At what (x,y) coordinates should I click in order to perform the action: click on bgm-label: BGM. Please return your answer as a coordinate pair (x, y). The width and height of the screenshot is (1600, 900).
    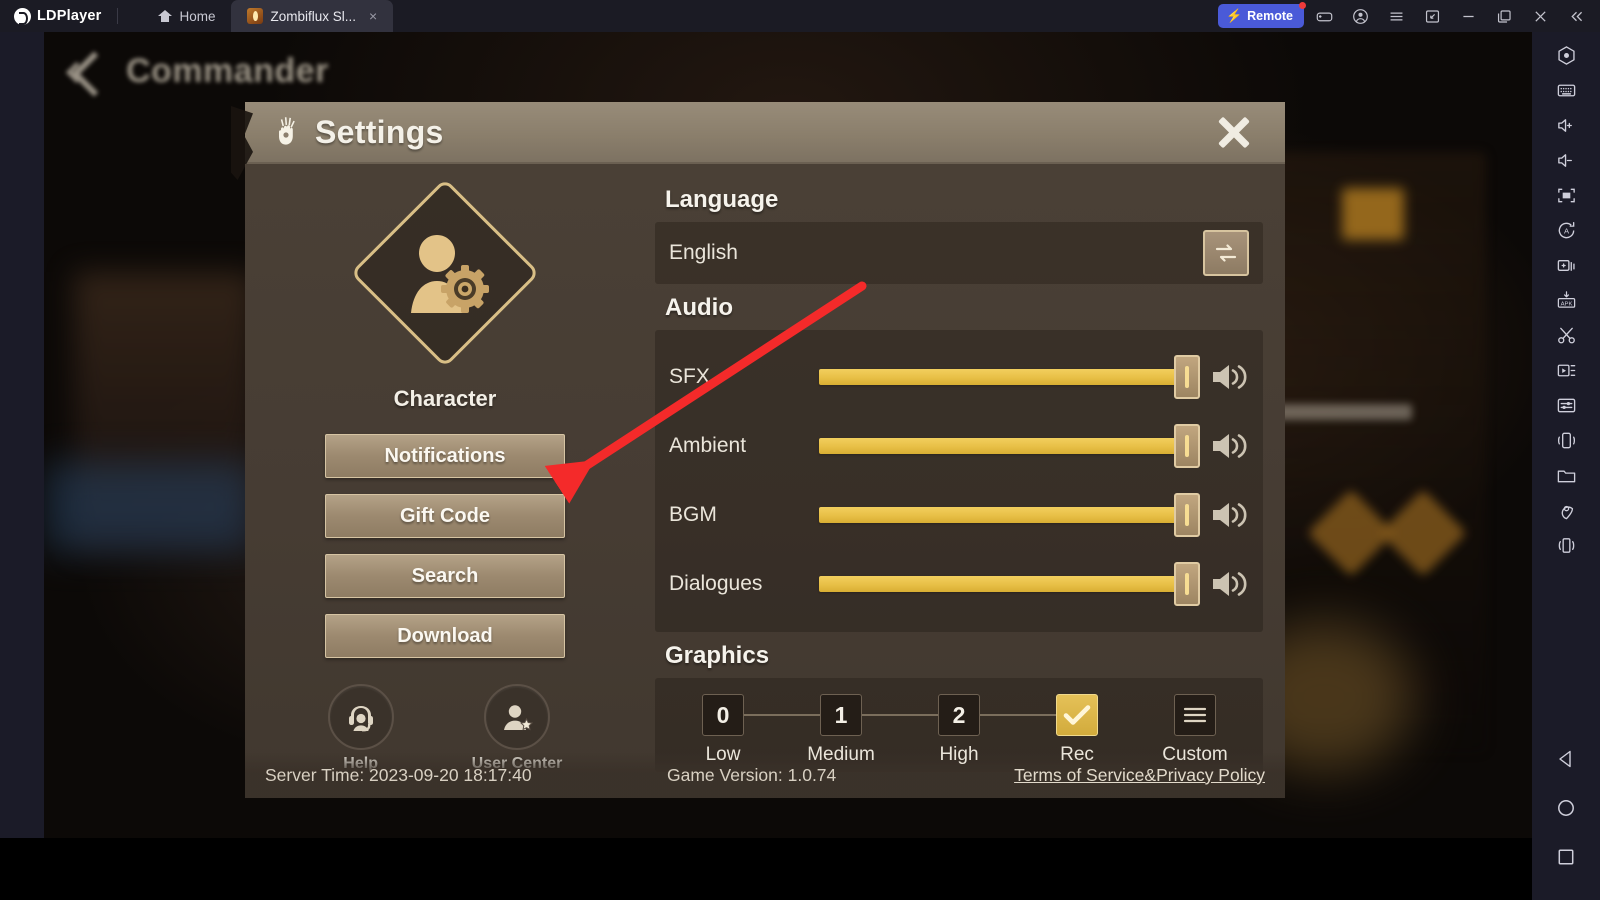
    Looking at the image, I should click on (693, 514).